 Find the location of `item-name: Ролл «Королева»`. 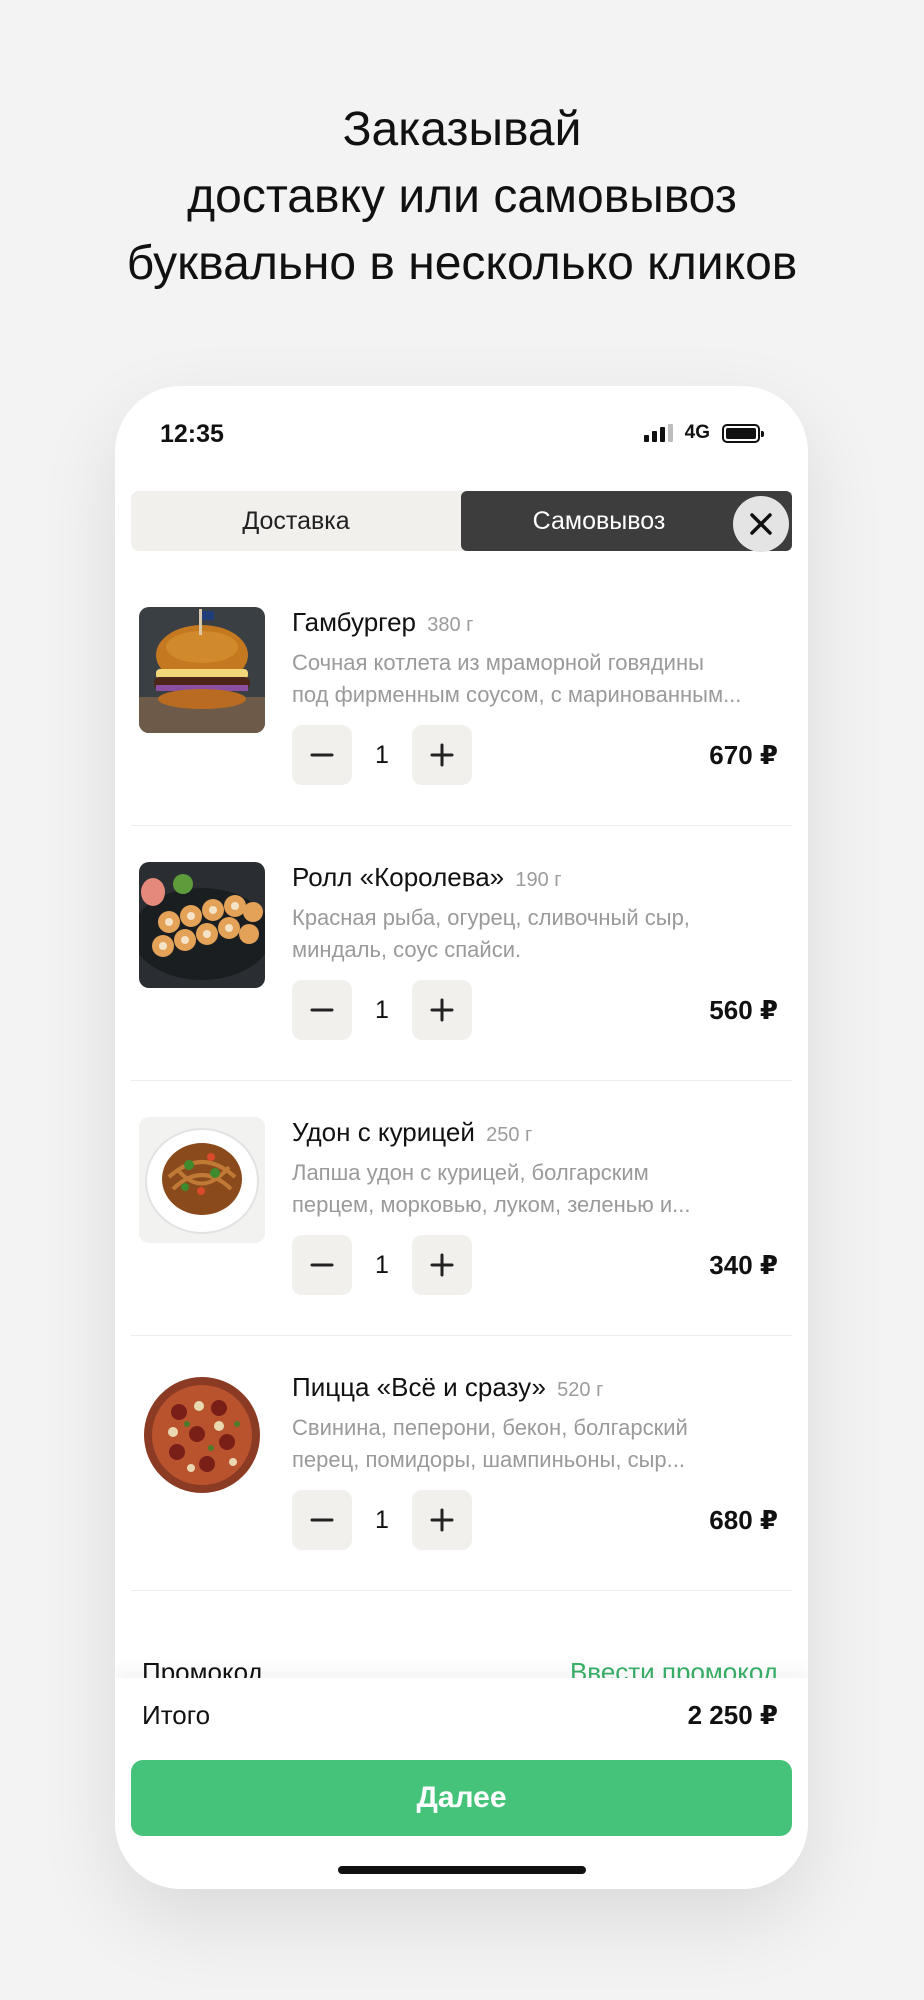

item-name: Ролл «Королева» is located at coordinates (398, 877).